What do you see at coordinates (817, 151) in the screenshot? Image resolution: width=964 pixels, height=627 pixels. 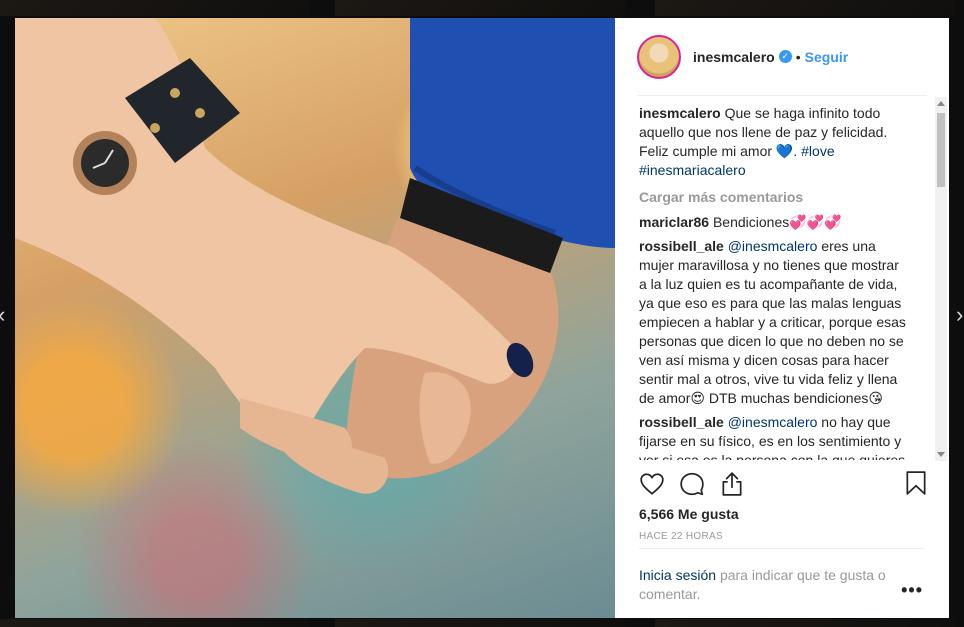 I see `hashtag-love: #love` at bounding box center [817, 151].